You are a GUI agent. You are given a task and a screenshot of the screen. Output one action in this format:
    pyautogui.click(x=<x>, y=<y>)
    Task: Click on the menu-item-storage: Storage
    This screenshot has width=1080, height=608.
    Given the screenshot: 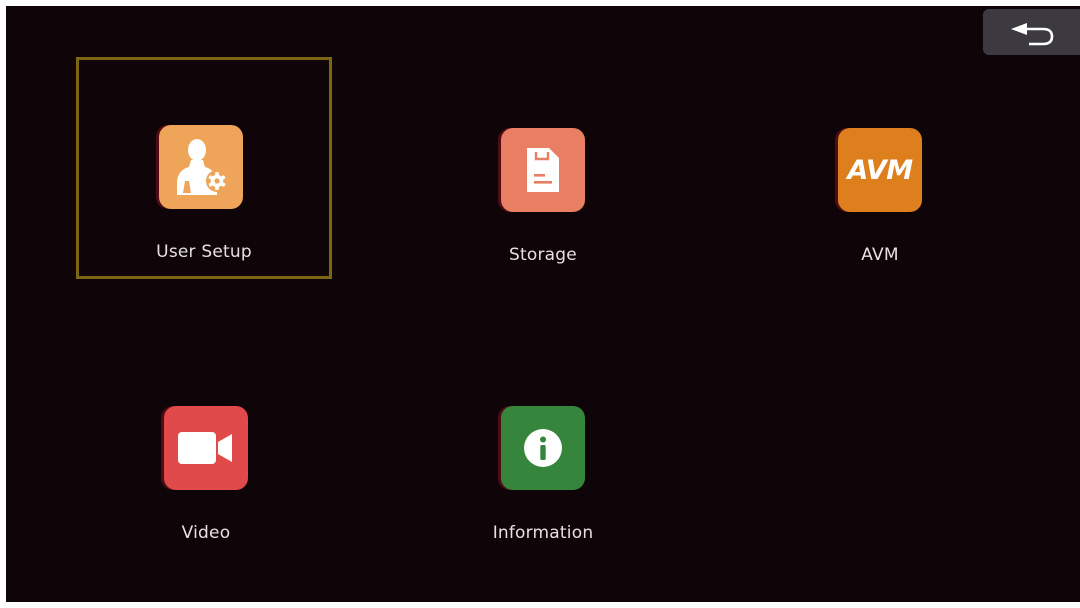 What is the action you would take?
    pyautogui.click(x=543, y=171)
    